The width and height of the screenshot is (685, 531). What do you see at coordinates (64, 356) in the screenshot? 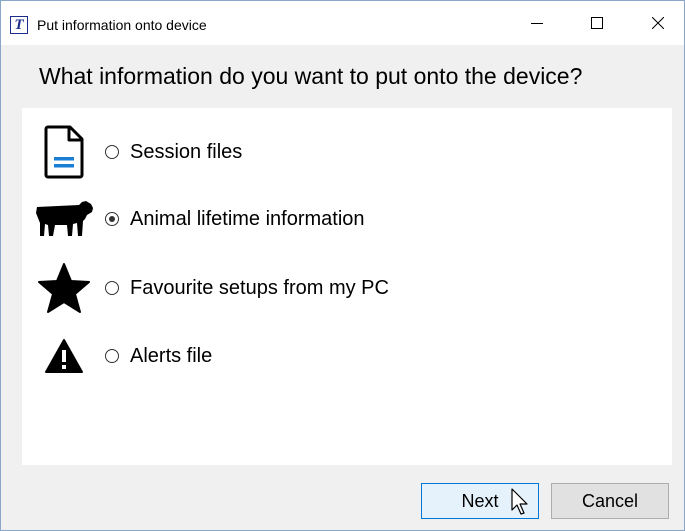
I see `warning-icon` at bounding box center [64, 356].